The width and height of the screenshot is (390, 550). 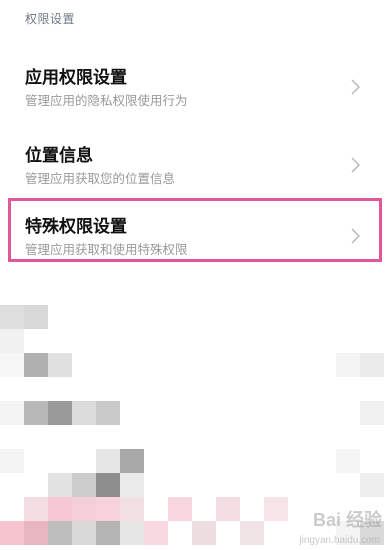 I want to click on item-title: 特殊权限设置, so click(x=76, y=227).